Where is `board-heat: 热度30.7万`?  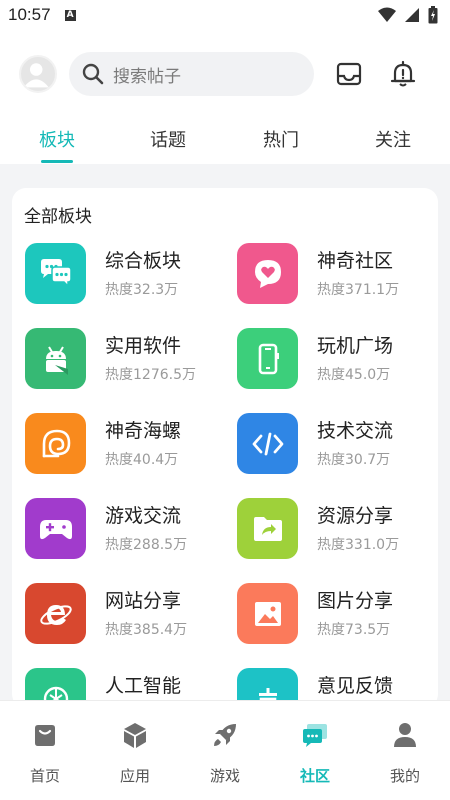 board-heat: 热度30.7万 is located at coordinates (354, 460).